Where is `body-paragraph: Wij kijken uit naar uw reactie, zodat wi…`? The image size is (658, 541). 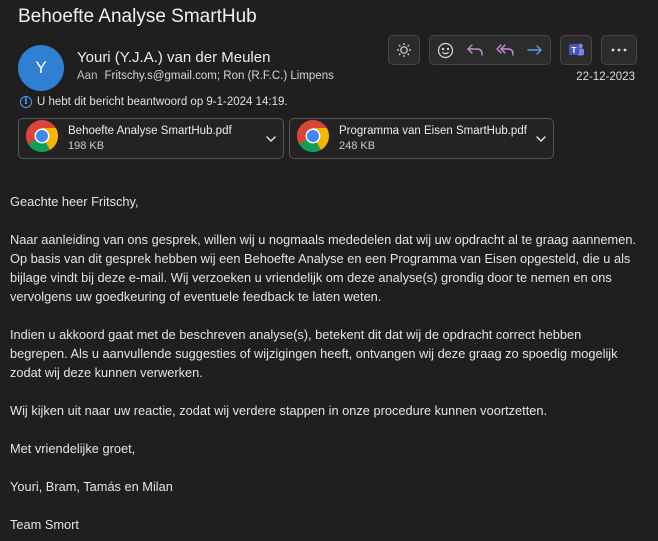
body-paragraph: Wij kijken uit naar uw reactie, zodat wi… is located at coordinates (279, 410).